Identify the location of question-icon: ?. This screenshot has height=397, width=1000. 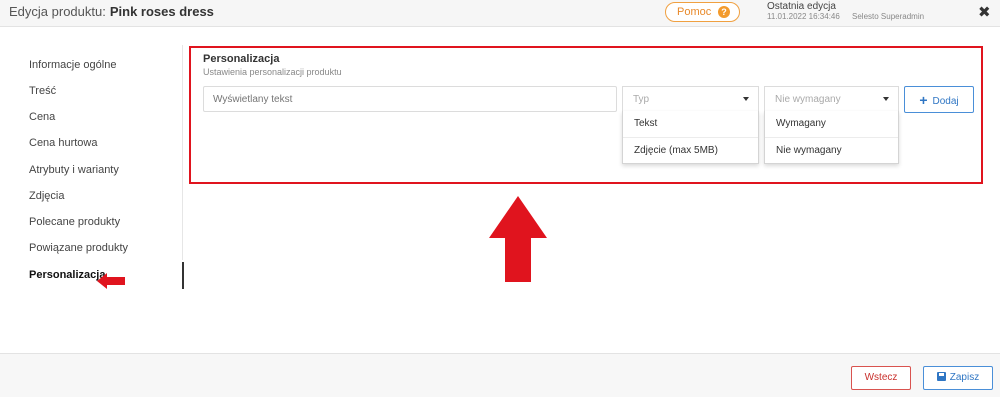
(724, 12).